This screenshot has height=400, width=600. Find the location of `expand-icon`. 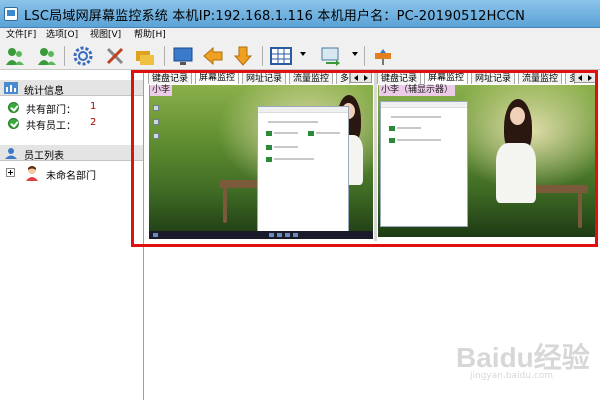

expand-icon is located at coordinates (10, 172).